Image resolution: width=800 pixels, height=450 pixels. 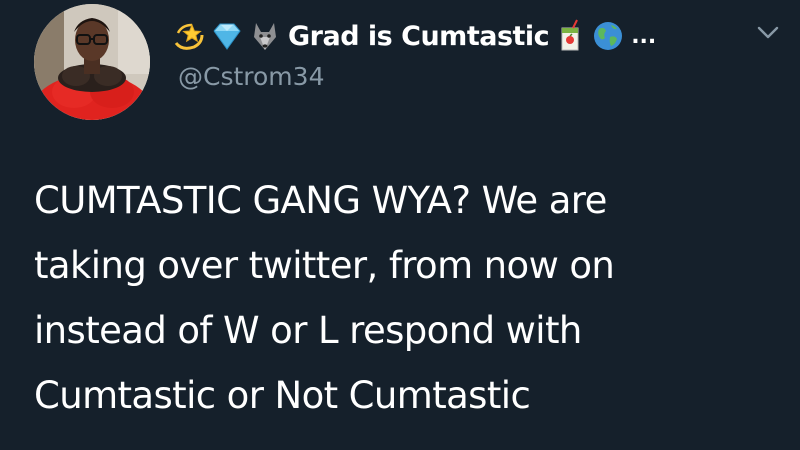 What do you see at coordinates (227, 36) in the screenshot?
I see `gem-icon` at bounding box center [227, 36].